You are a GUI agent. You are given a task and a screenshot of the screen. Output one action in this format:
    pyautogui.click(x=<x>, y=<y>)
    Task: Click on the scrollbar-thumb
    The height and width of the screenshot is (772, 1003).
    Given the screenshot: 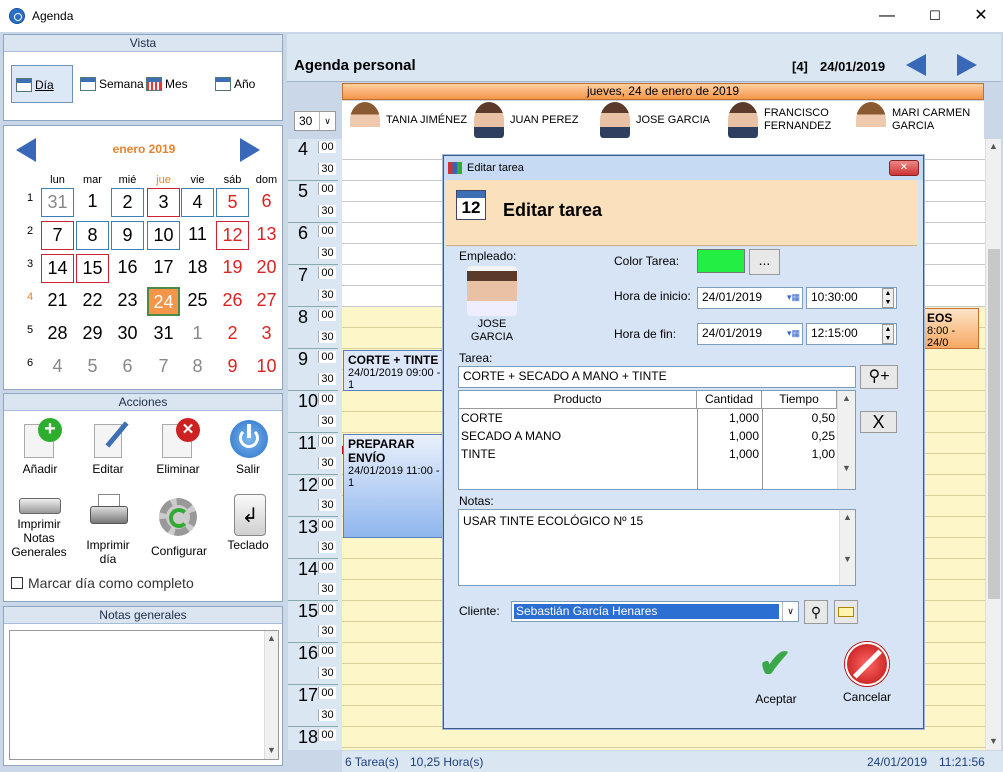 What is the action you would take?
    pyautogui.click(x=994, y=424)
    